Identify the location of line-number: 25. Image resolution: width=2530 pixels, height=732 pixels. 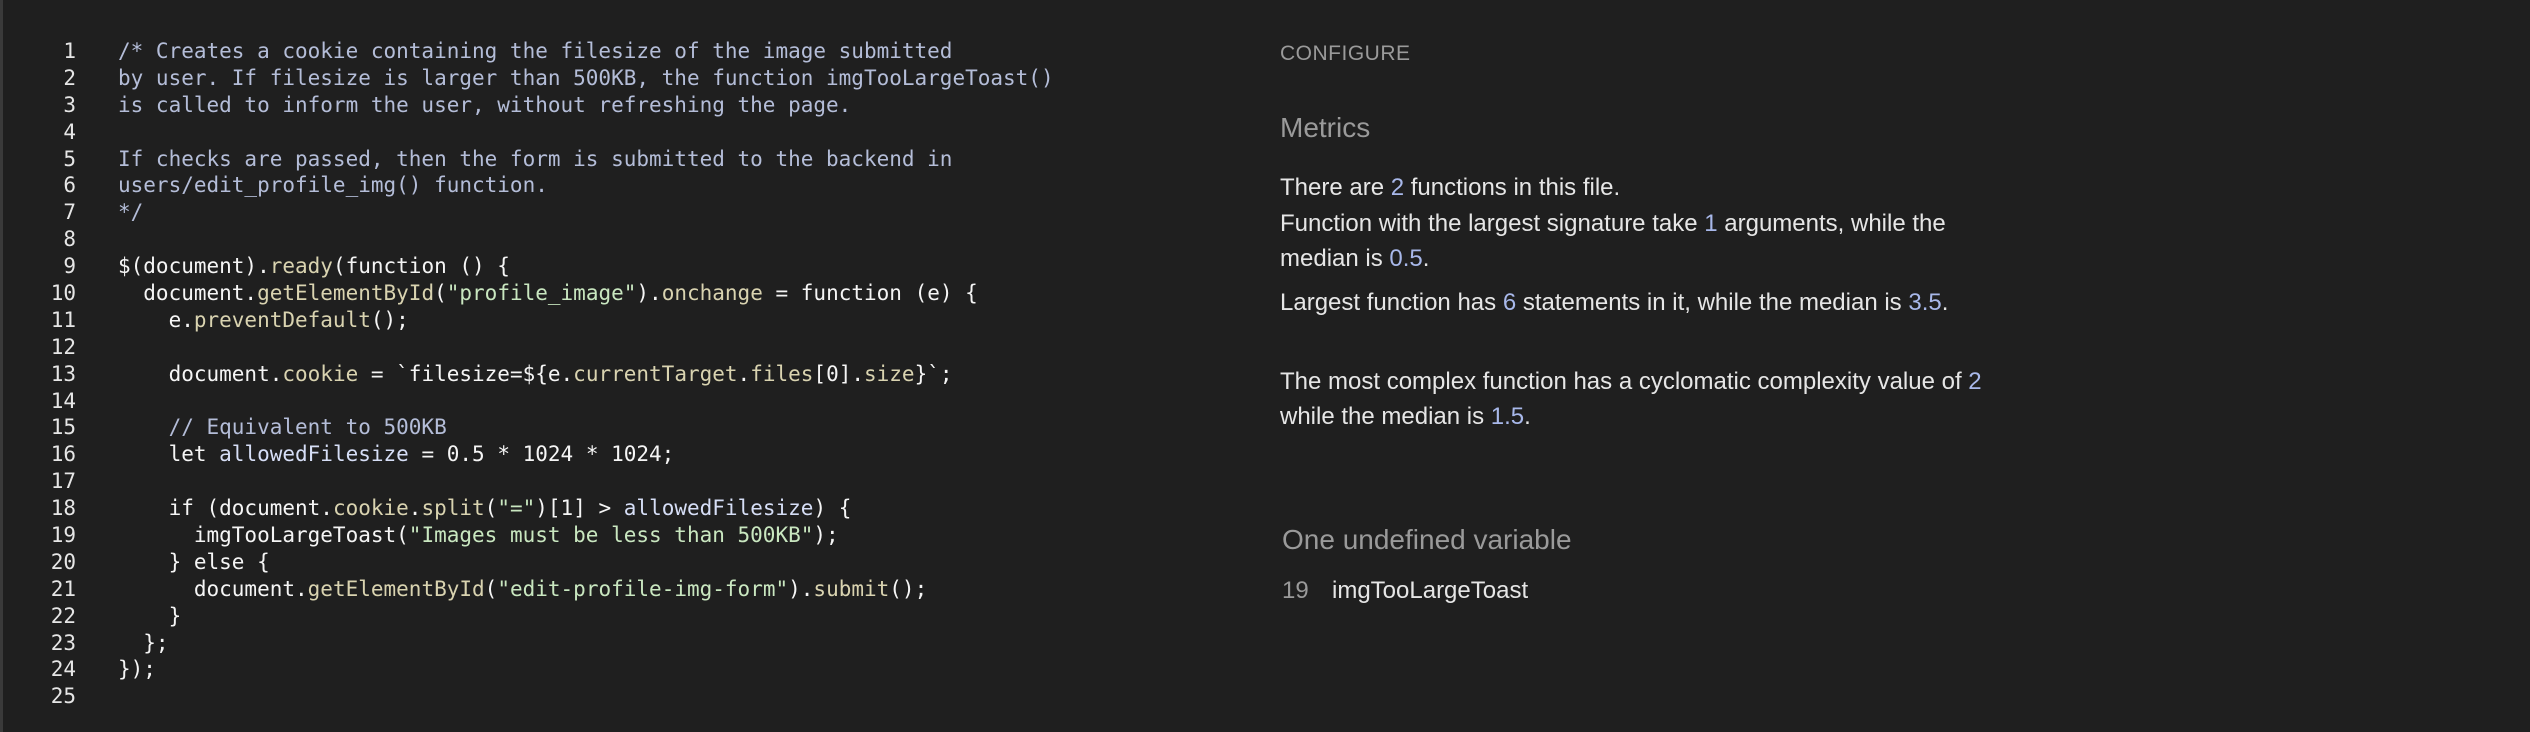
(63, 696).